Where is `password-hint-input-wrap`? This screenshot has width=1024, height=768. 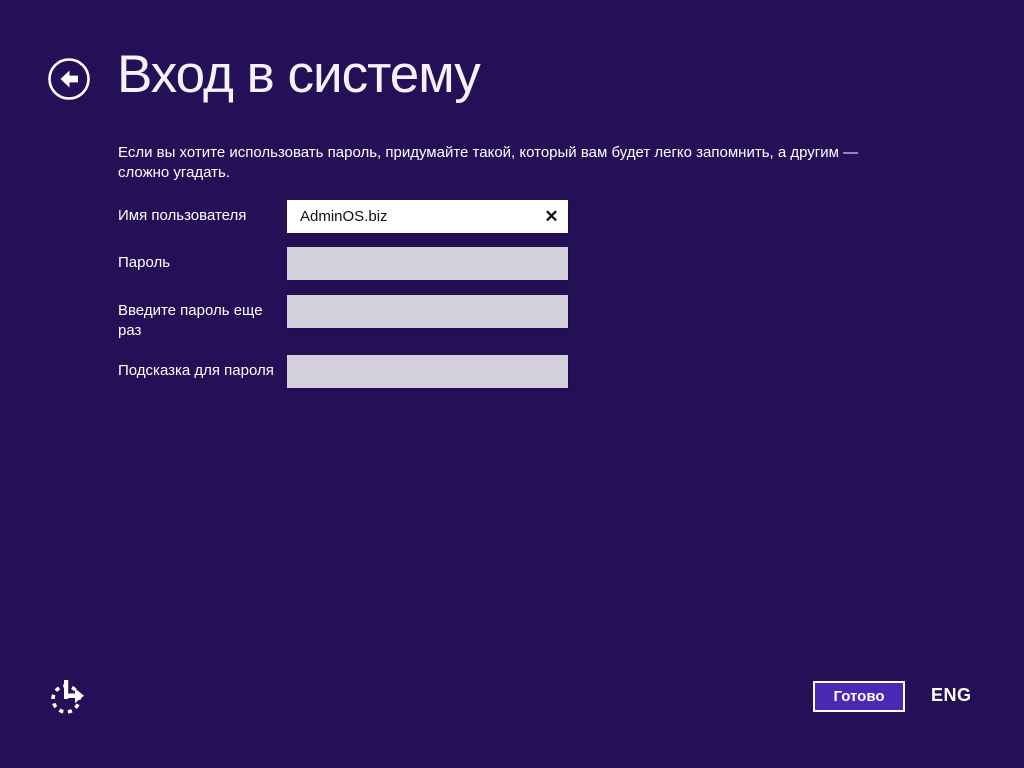 password-hint-input-wrap is located at coordinates (427, 371).